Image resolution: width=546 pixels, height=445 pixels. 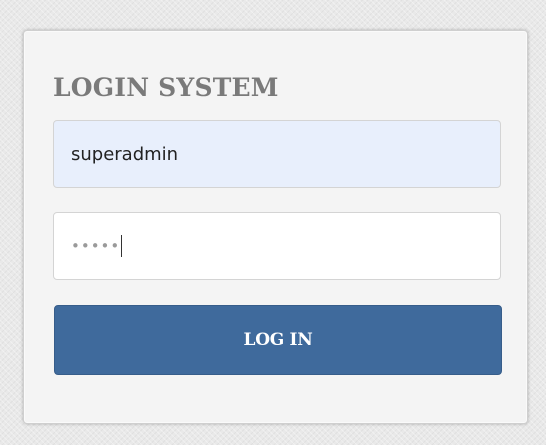 I want to click on login-title: LOGIN SYSTEM, so click(x=166, y=87).